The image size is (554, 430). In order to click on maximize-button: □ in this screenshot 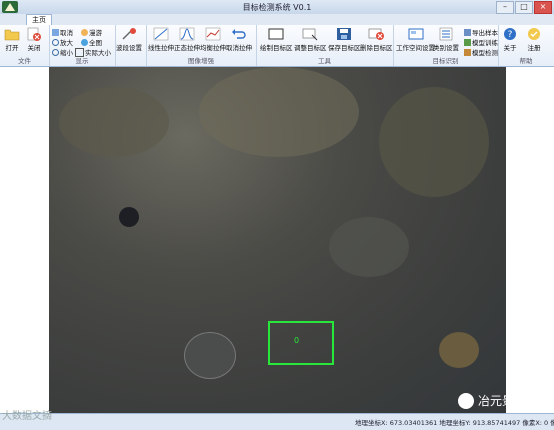, I will do `click(524, 7)`.